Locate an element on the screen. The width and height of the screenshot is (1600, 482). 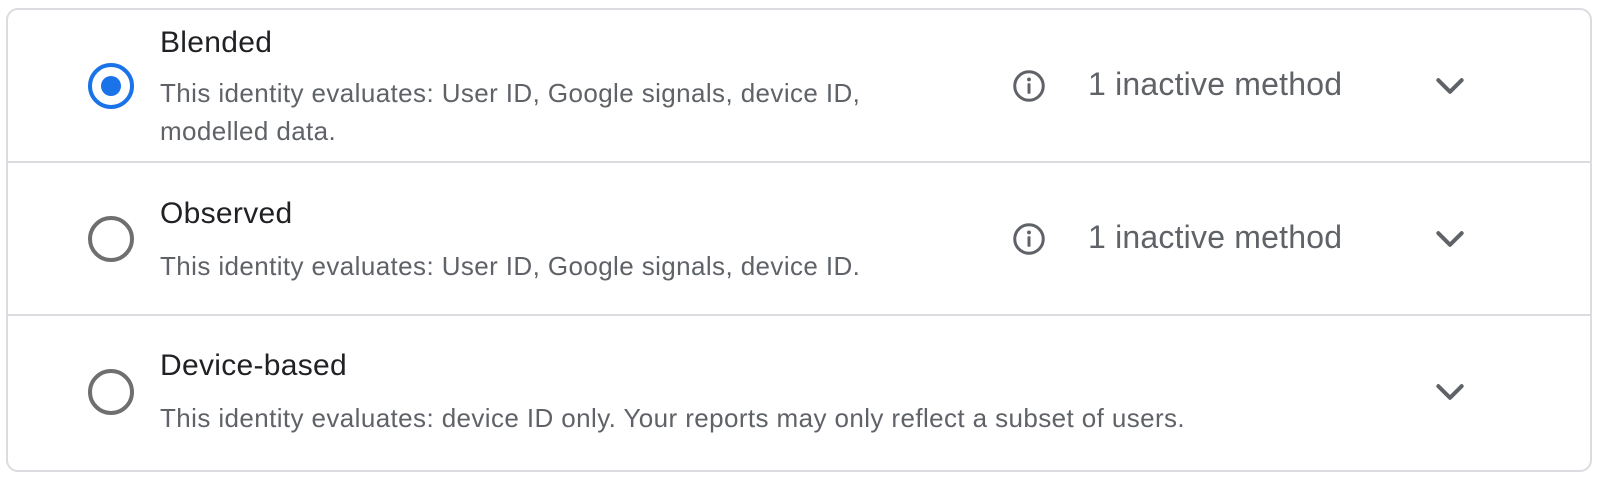
radio-button-device-based is located at coordinates (111, 392).